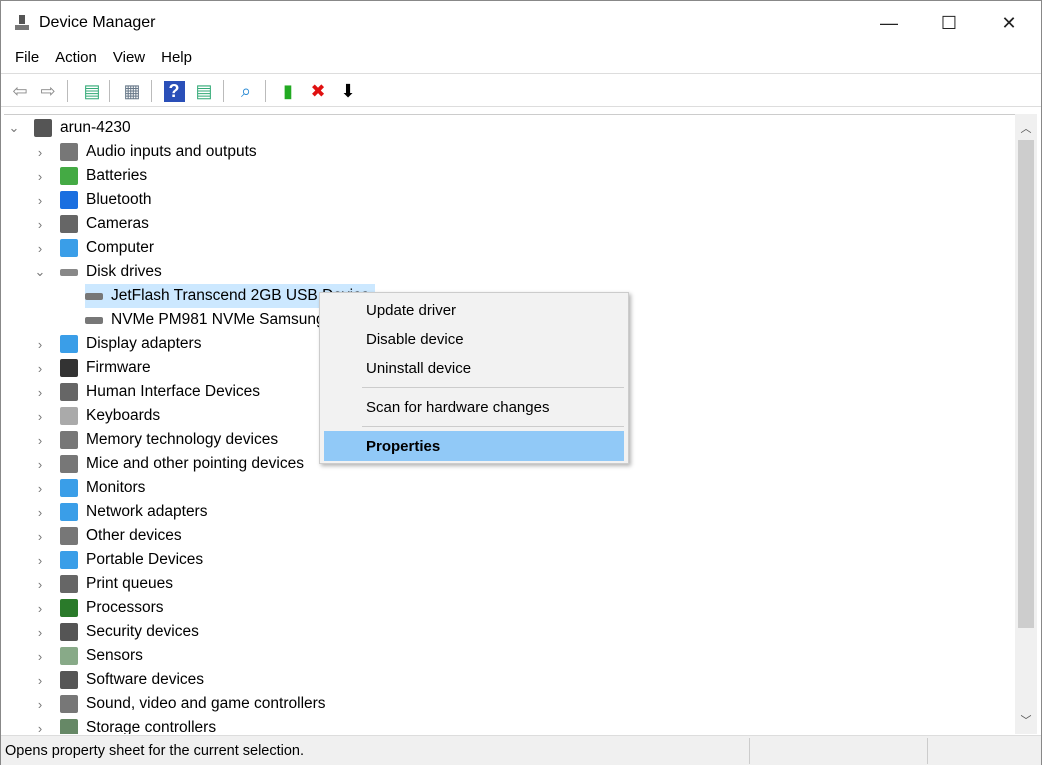  I want to click on tree-category: › Print queues, so click(108, 584).